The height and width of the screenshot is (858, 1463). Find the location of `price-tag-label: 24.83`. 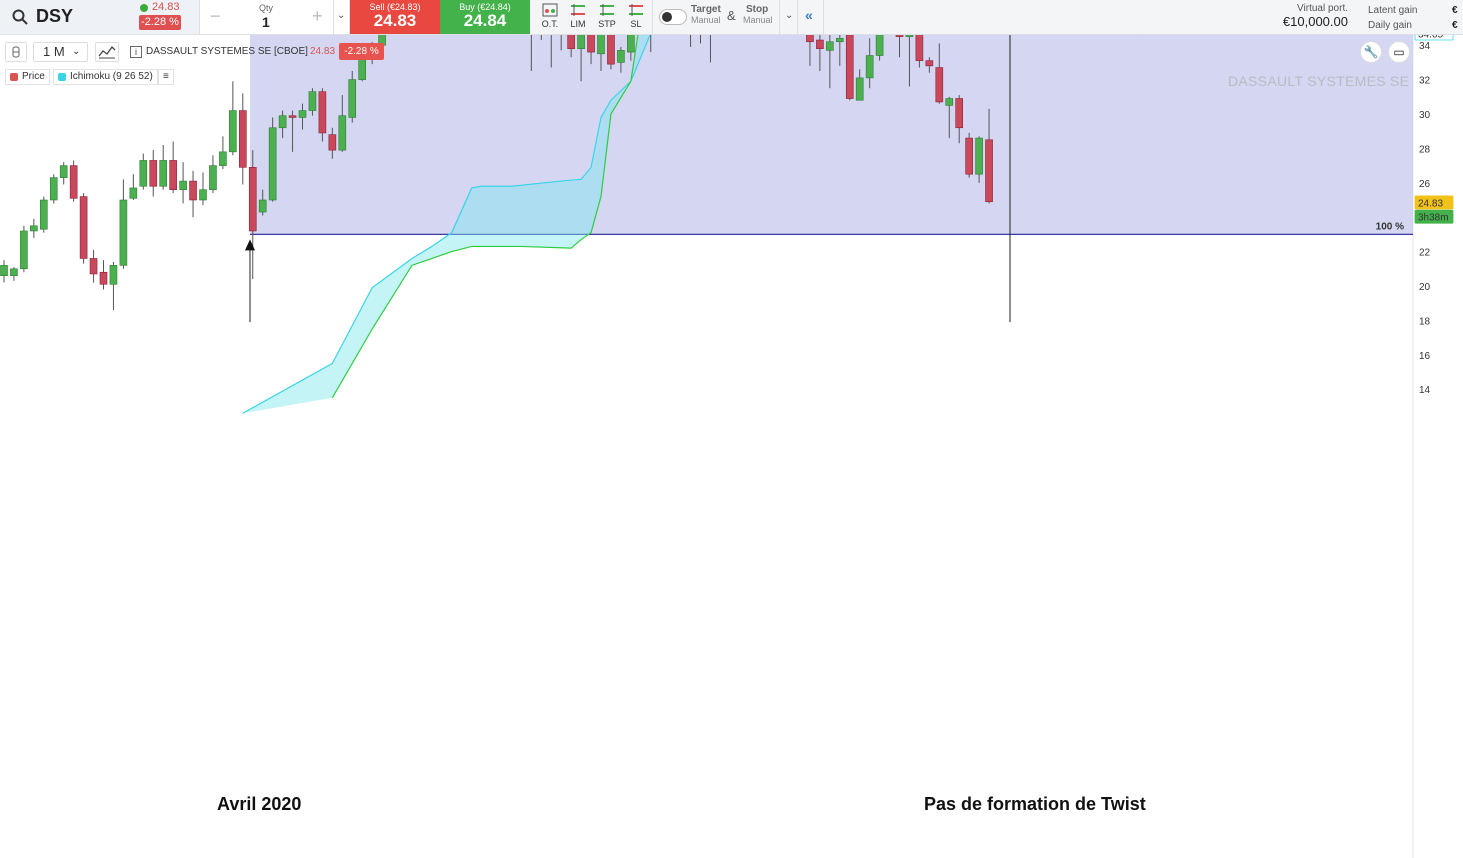

price-tag-label: 24.83 is located at coordinates (1430, 203).